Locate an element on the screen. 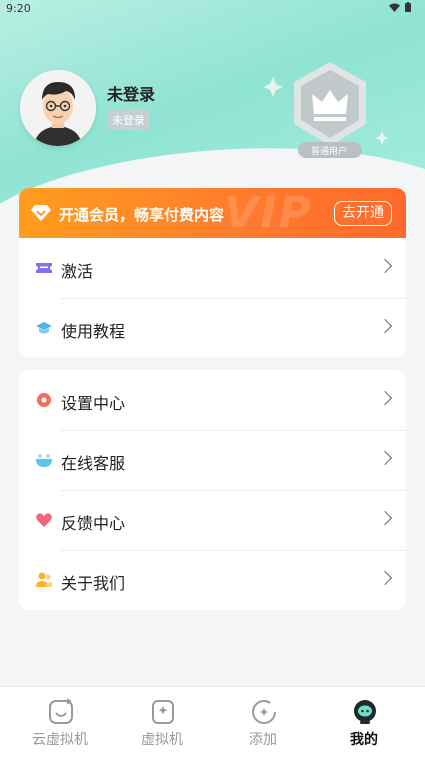 The width and height of the screenshot is (425, 757). menu-item-label: 关于我们 is located at coordinates (93, 583).